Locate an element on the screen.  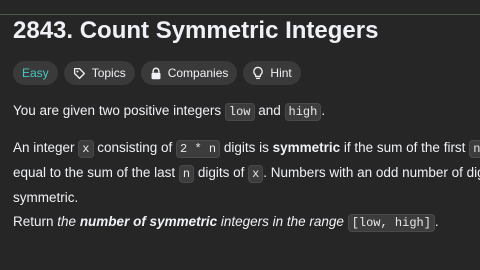
top-divider is located at coordinates (240, 7).